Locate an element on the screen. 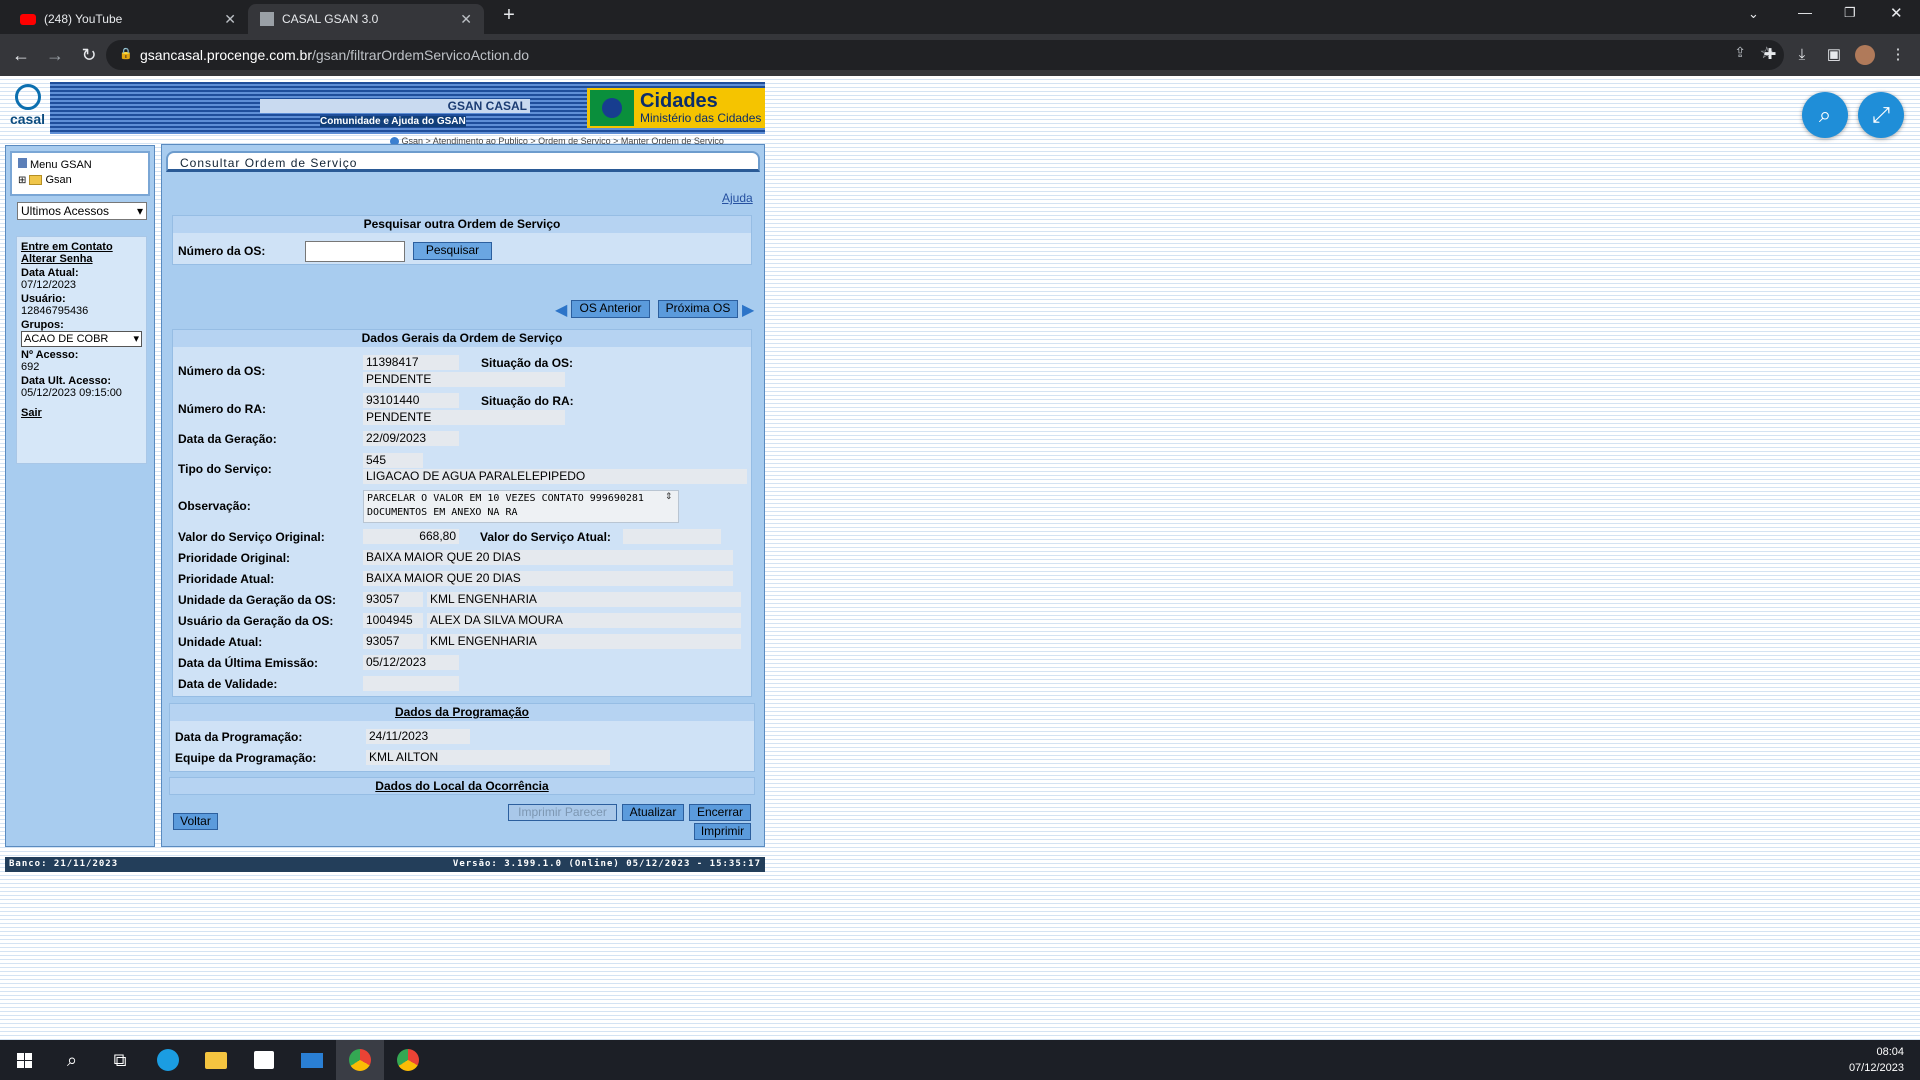  next-os-button: Próxima OS is located at coordinates (698, 309).